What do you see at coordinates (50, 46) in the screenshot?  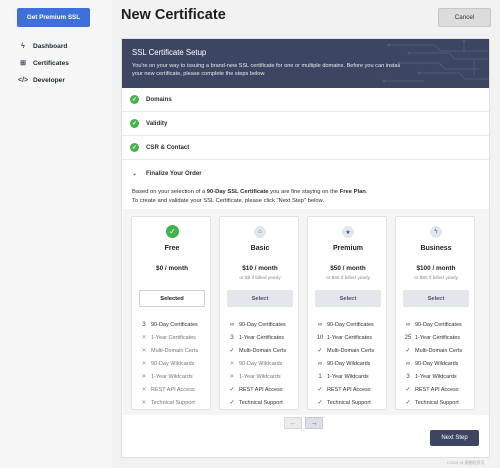 I see `sidebar-item-label: Dashboard` at bounding box center [50, 46].